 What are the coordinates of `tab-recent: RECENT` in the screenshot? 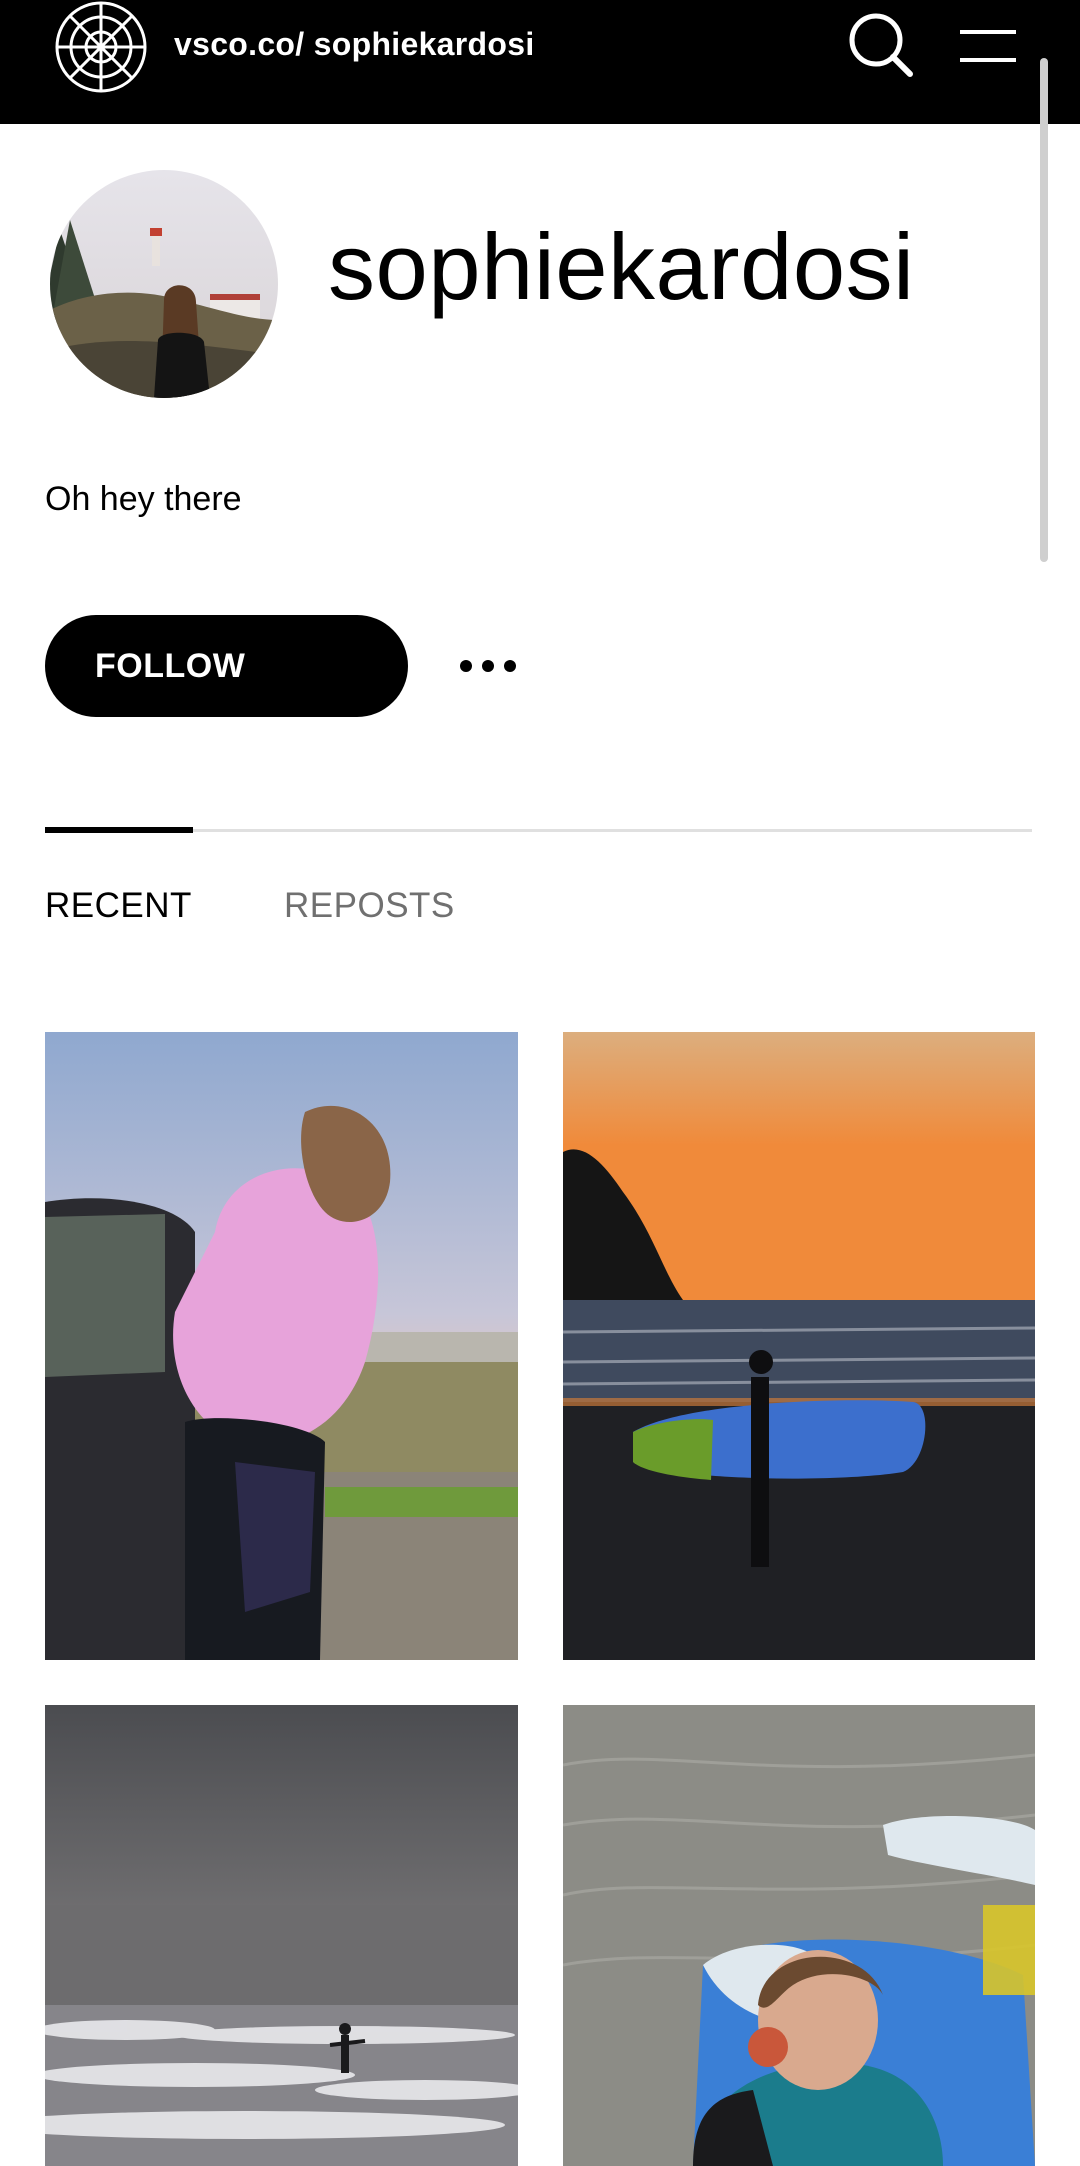 It's located at (118, 906).